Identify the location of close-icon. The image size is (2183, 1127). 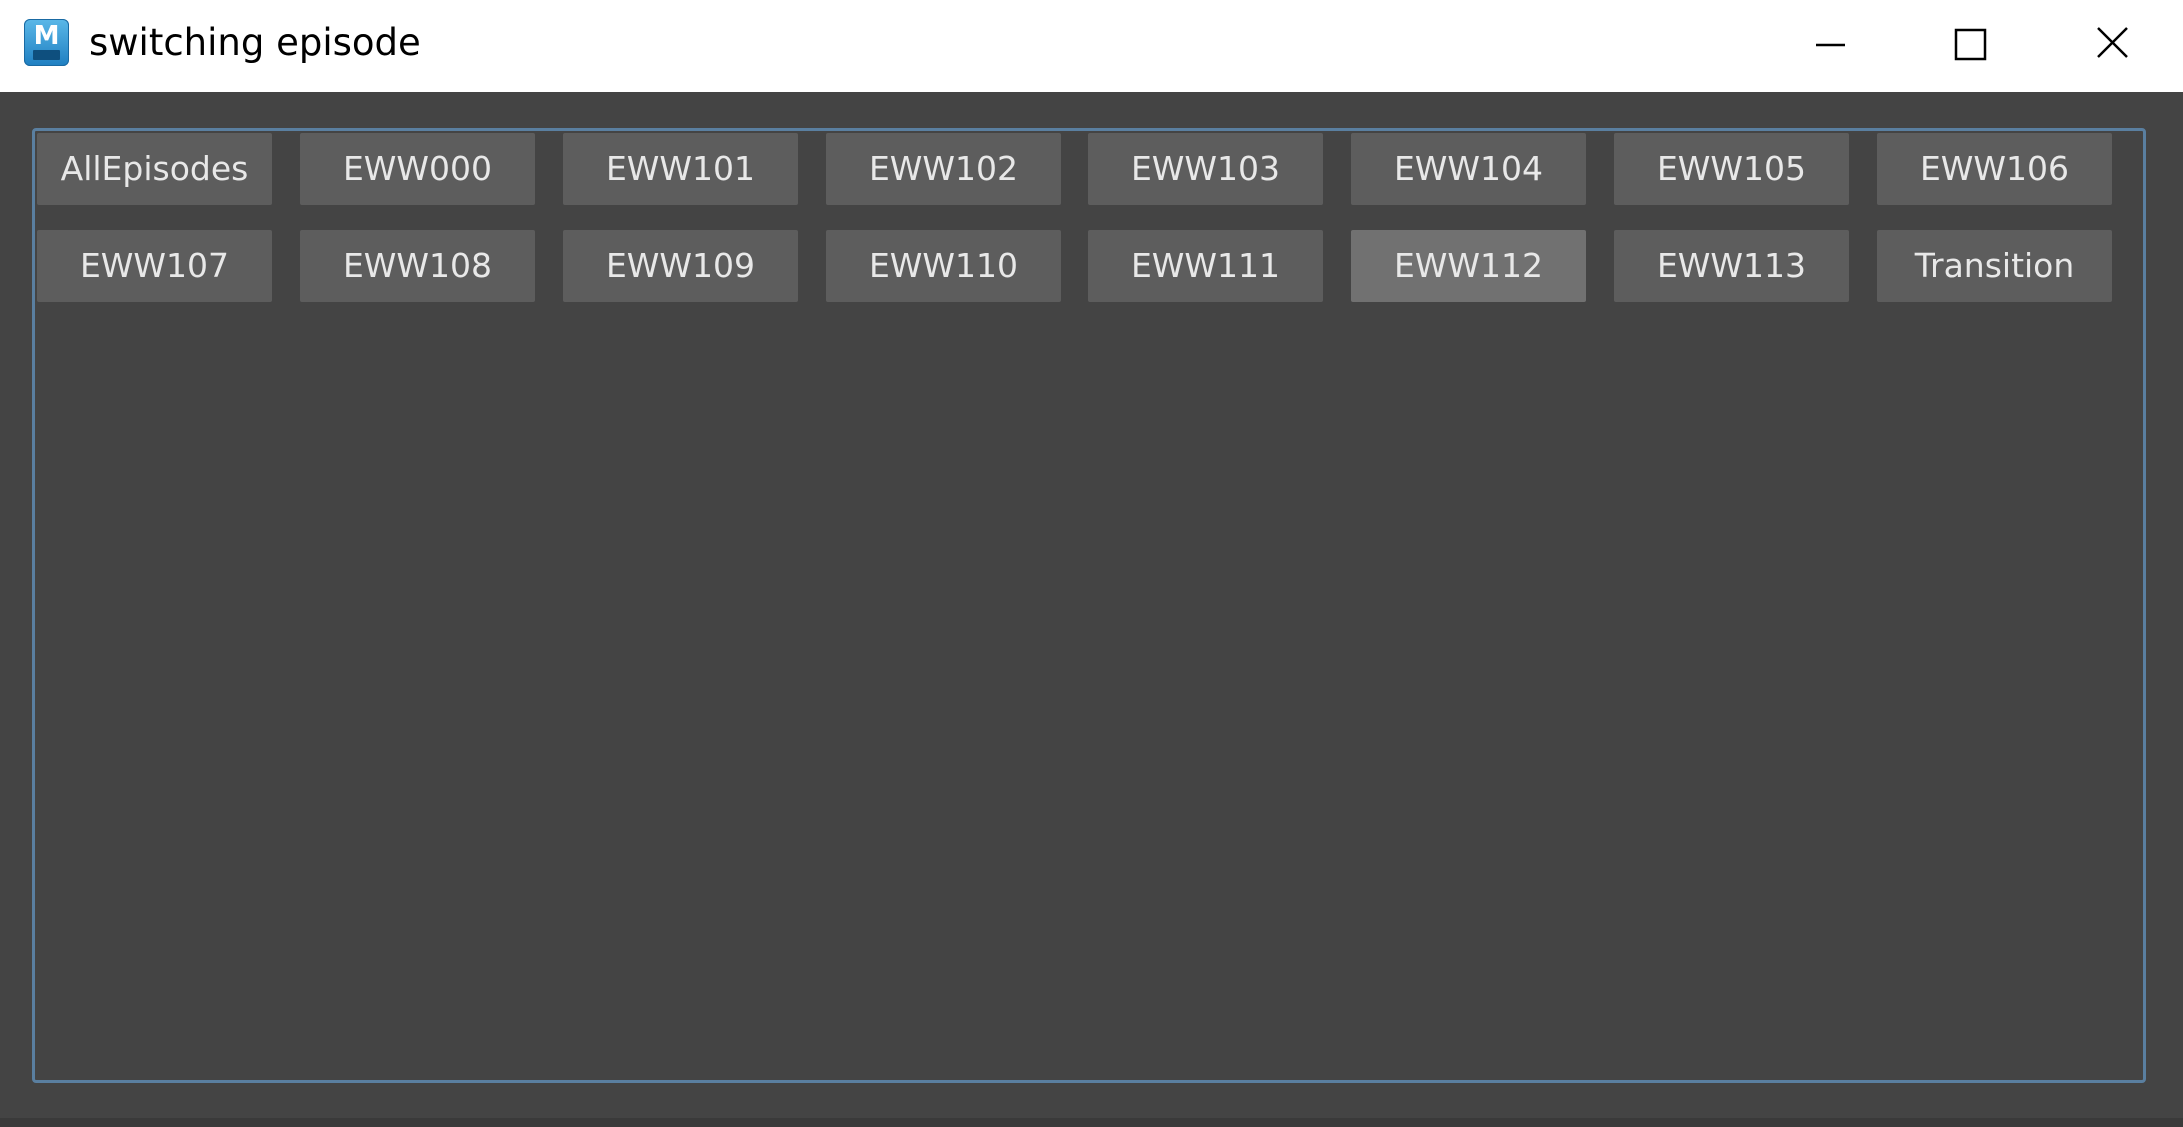
(2112, 42).